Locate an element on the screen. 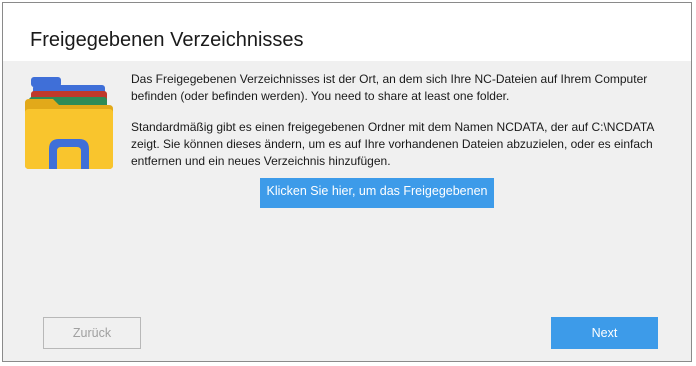  share-folder-button: Klicken Sie hier, um das Freigegebenen is located at coordinates (377, 193).